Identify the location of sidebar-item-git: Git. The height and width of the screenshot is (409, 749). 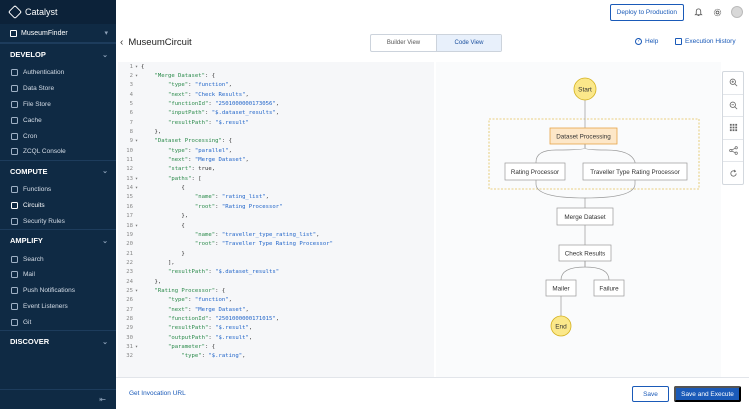
(58, 322).